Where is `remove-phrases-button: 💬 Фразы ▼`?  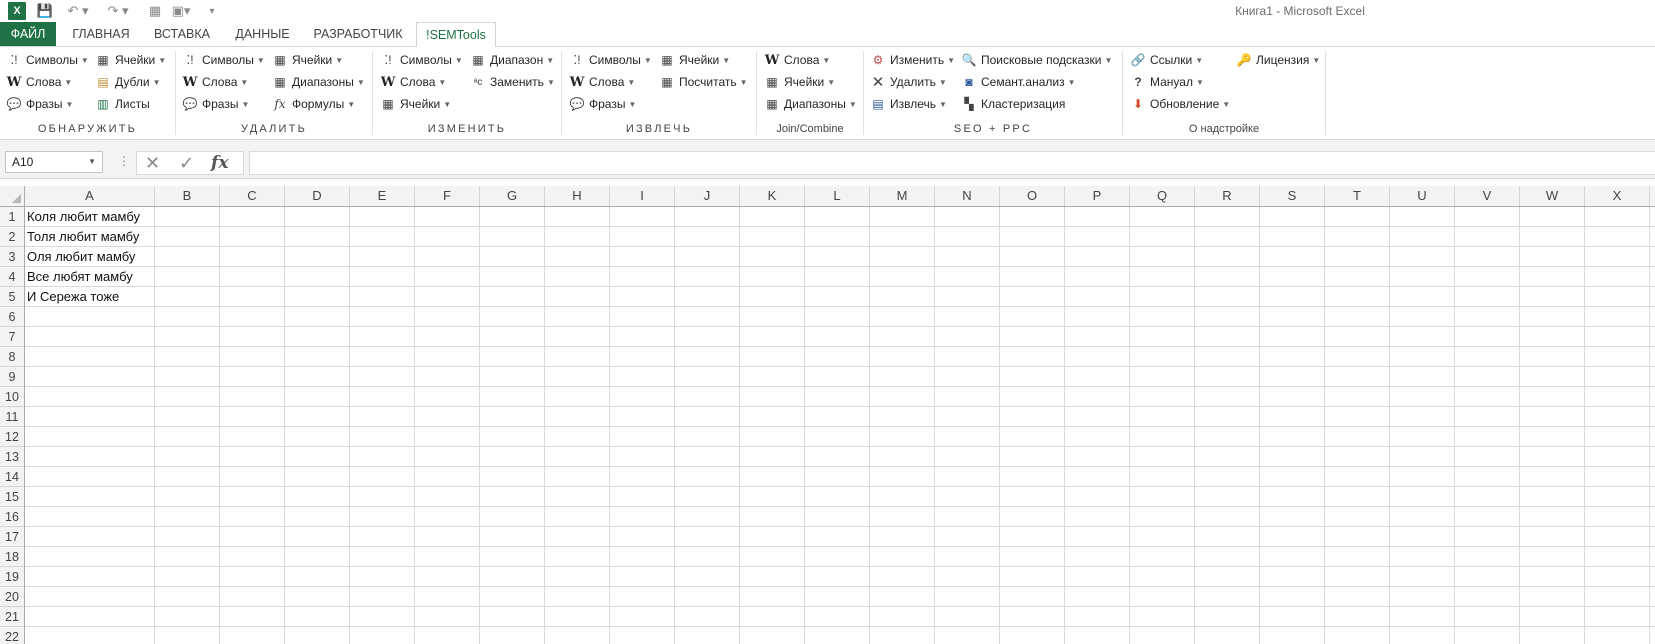
remove-phrases-button: 💬 Фразы ▼ is located at coordinates (216, 104).